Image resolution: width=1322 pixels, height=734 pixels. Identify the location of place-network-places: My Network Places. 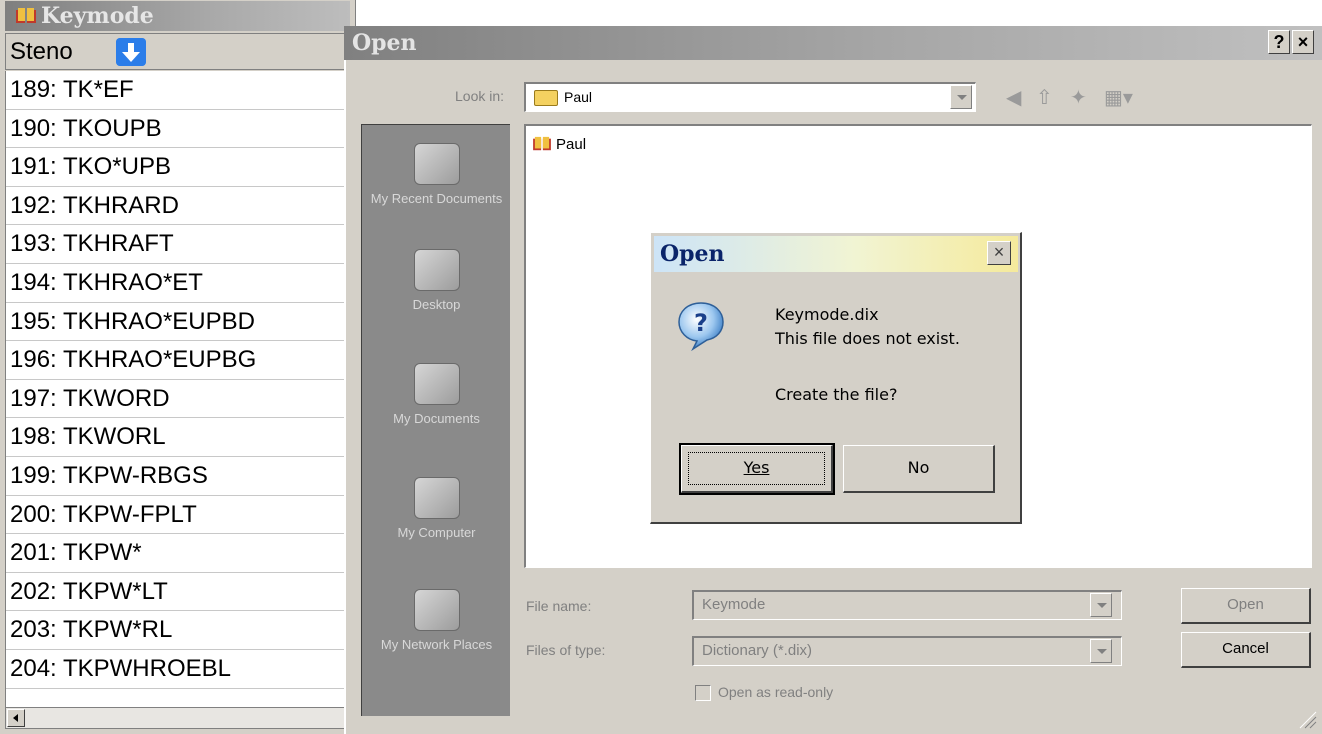
(436, 621).